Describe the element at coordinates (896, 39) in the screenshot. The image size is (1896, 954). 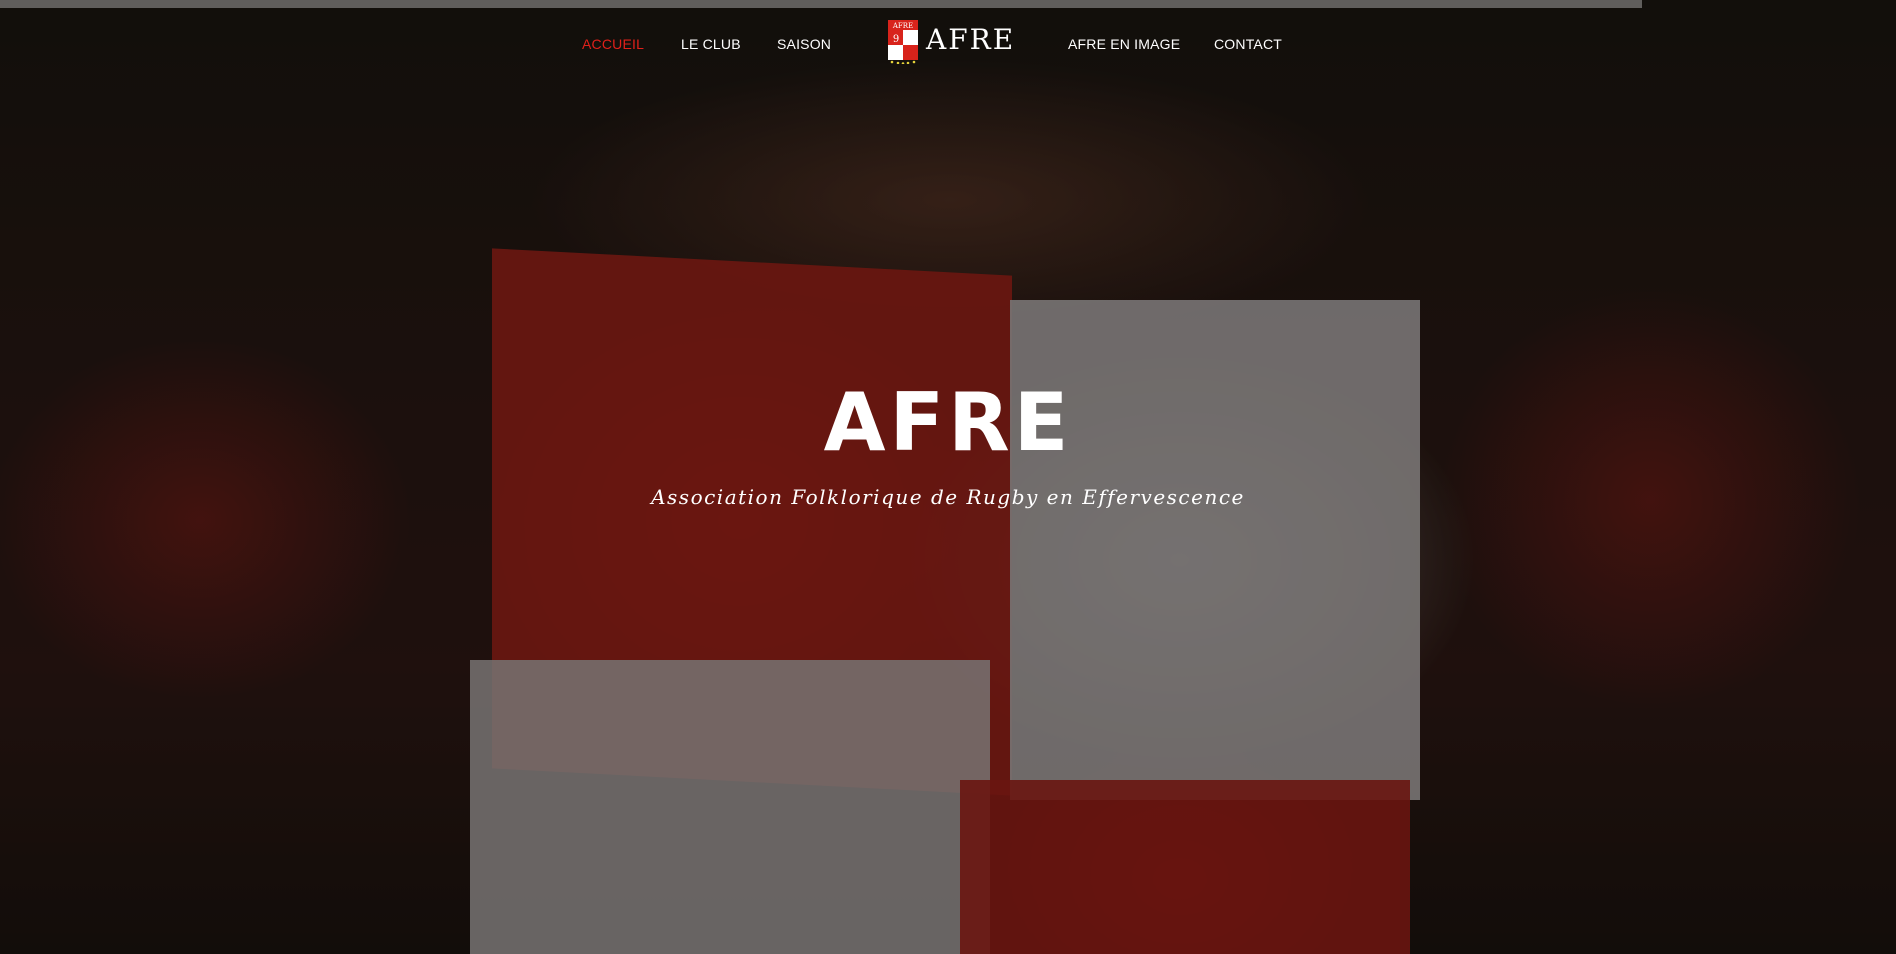
I see `svg-text: 9` at that location.